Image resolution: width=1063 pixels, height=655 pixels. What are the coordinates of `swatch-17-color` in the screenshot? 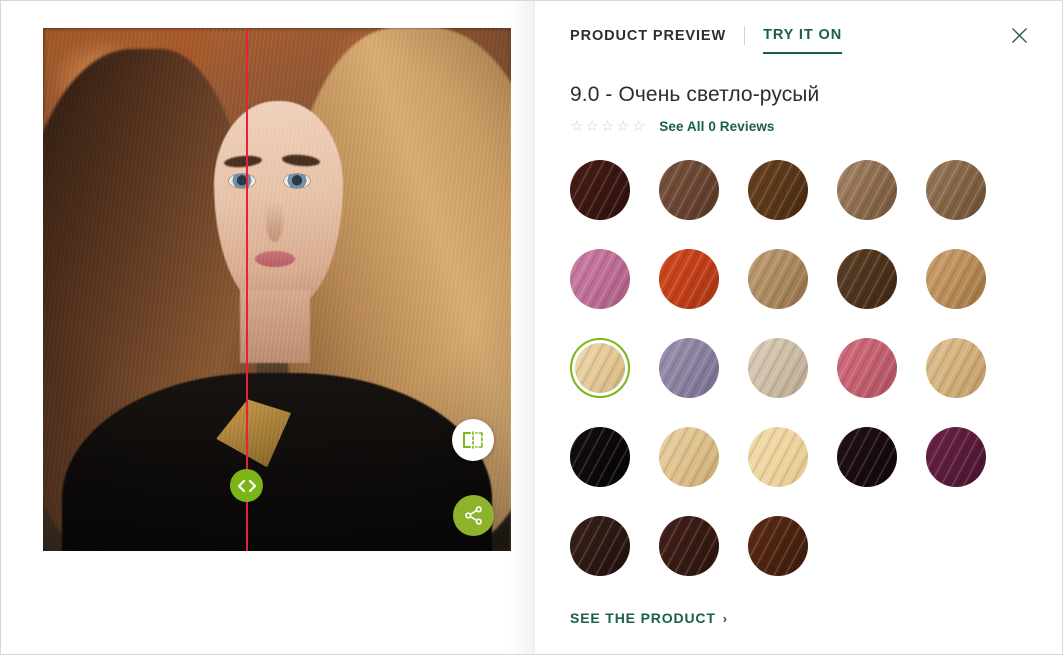 It's located at (689, 457).